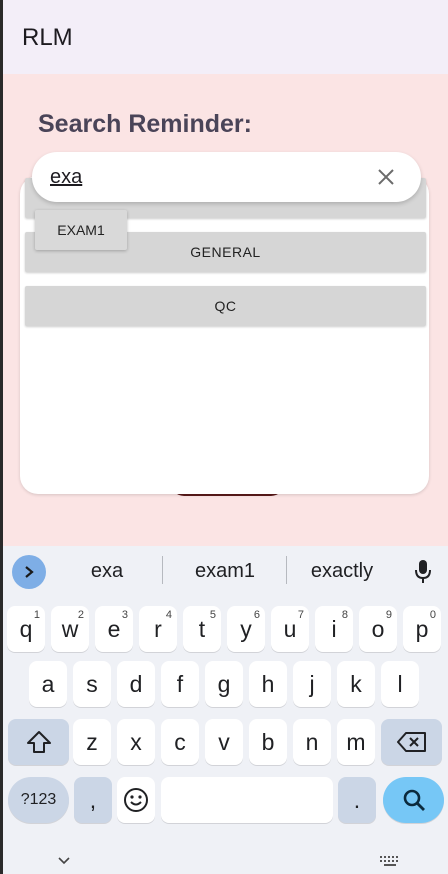 This screenshot has height=874, width=448. I want to click on search-key, so click(413, 800).